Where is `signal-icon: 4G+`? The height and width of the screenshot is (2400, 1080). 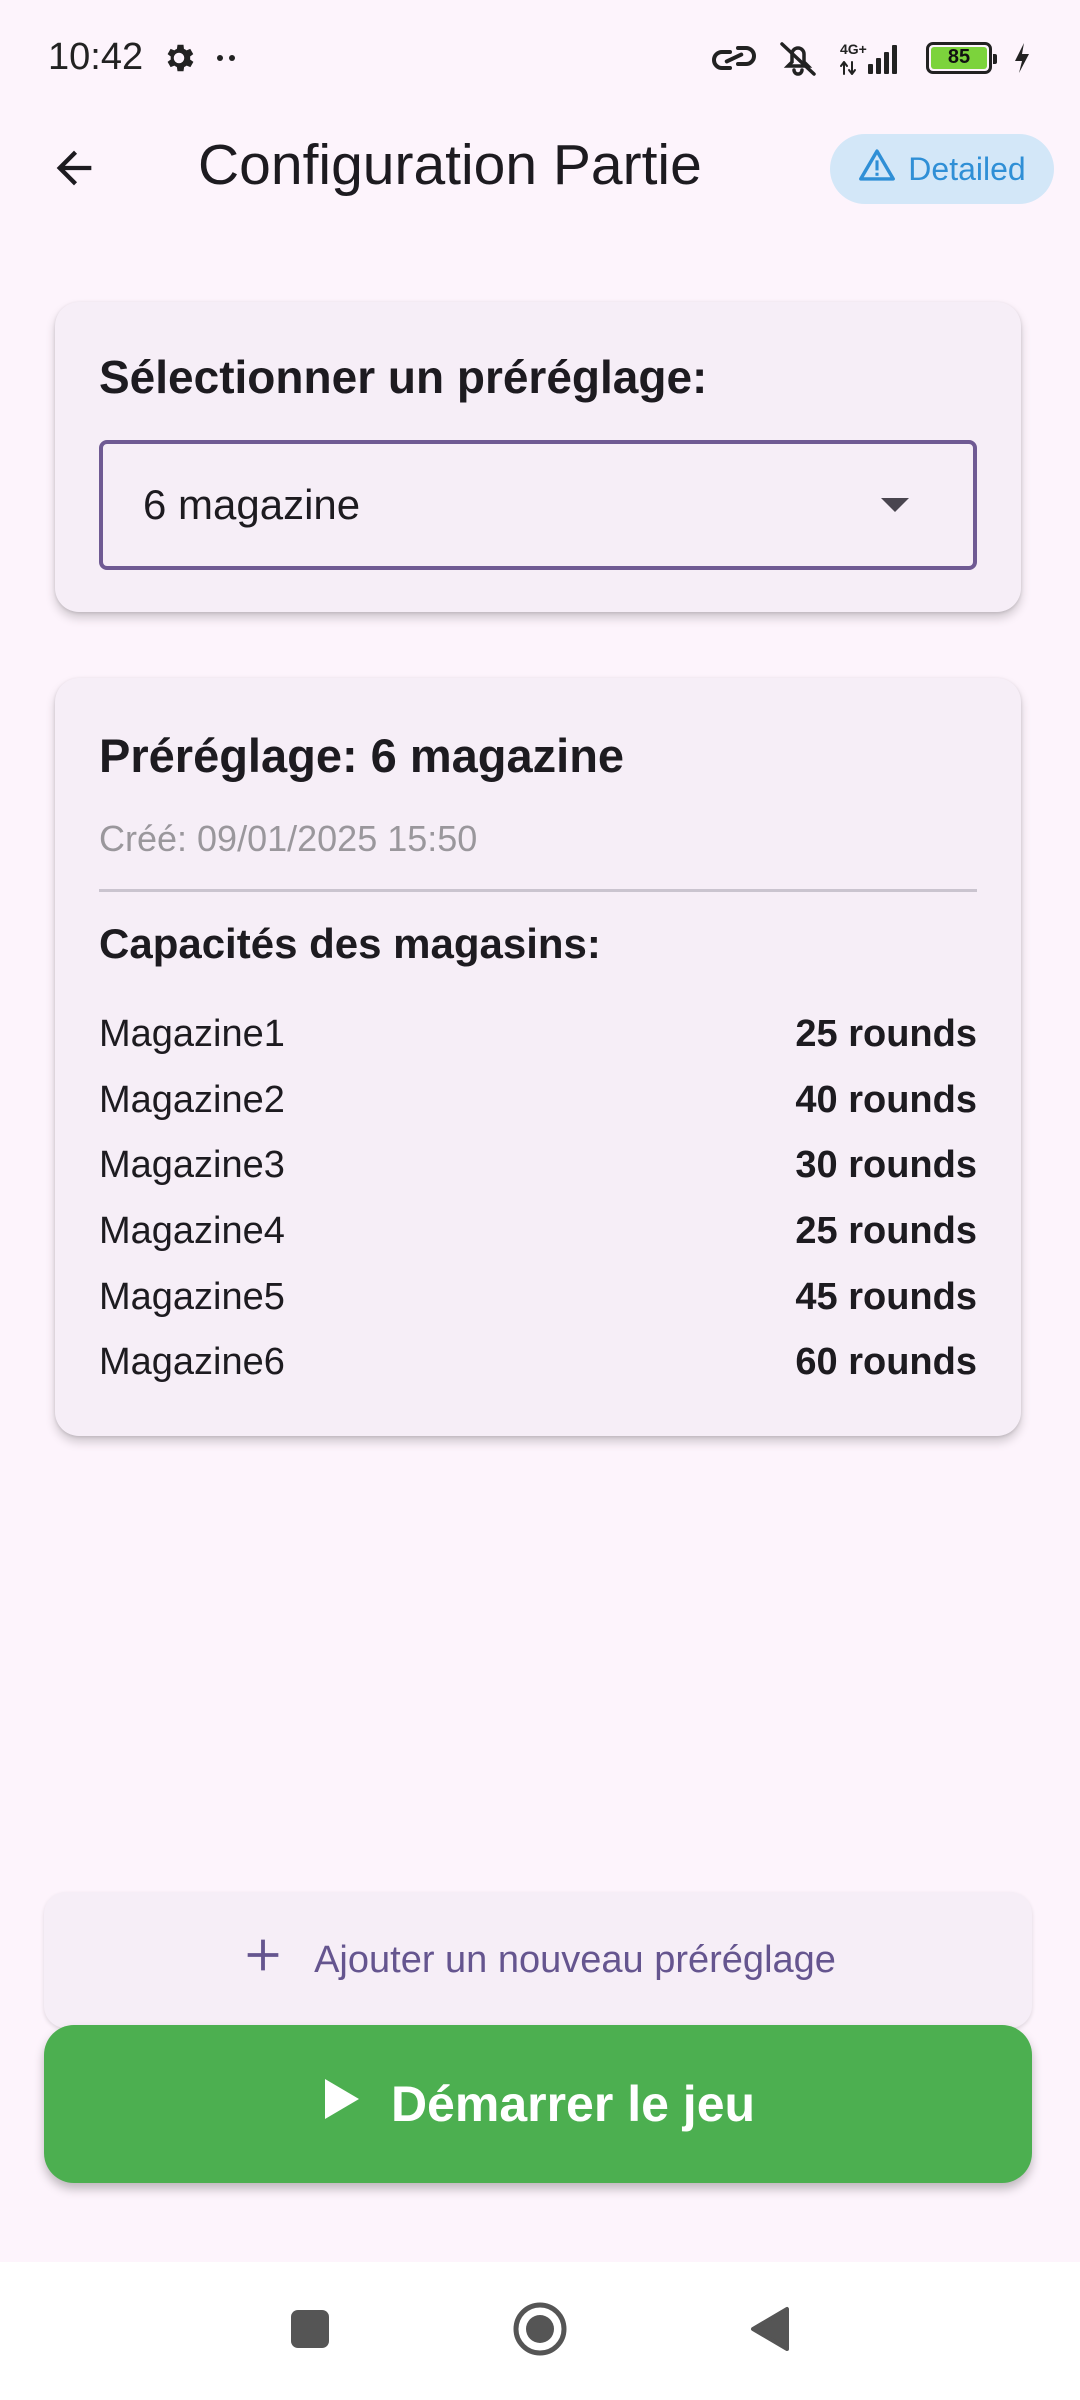
signal-icon: 4G+ is located at coordinates (873, 58).